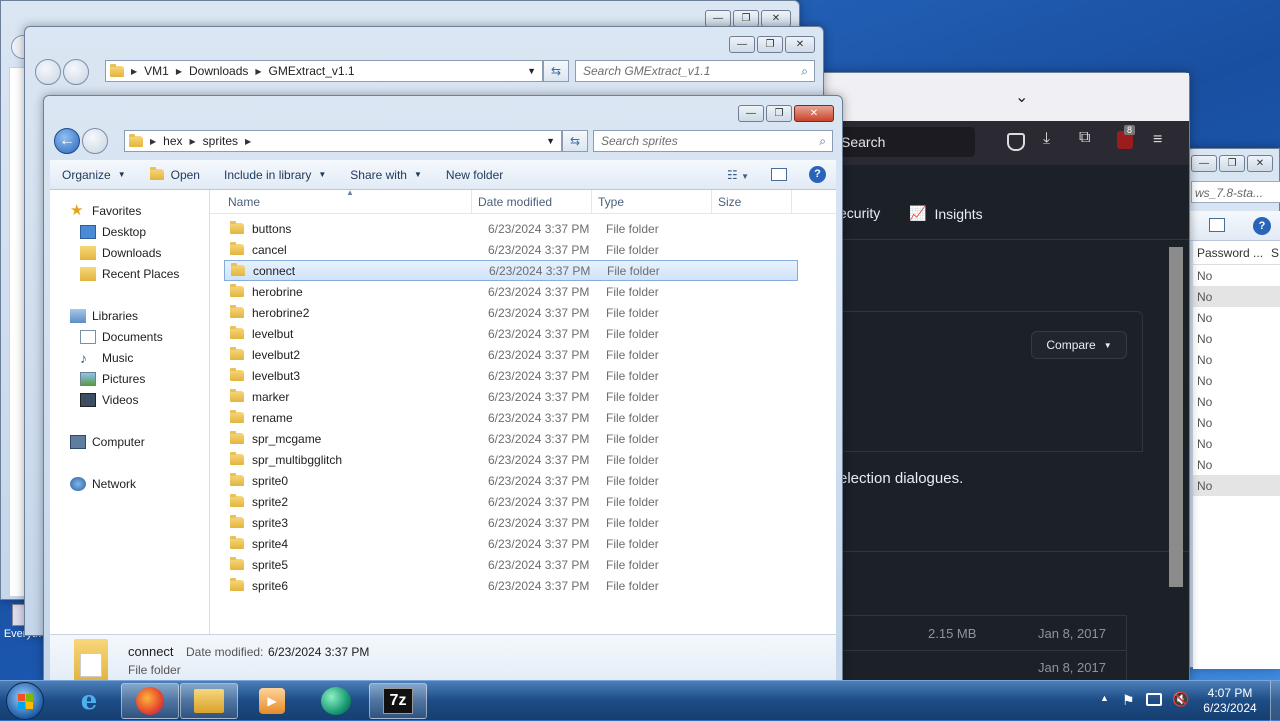 The width and height of the screenshot is (1280, 721). Describe the element at coordinates (129, 252) in the screenshot. I see `nav-downloads: Downloads` at that location.